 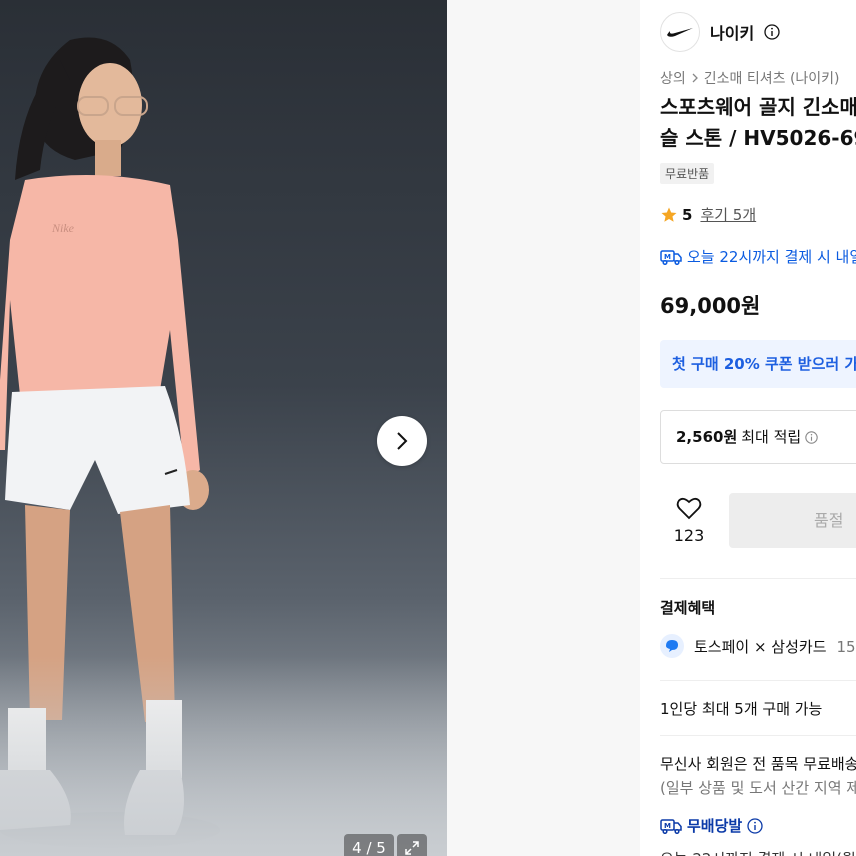 I want to click on product-title-line1: 스포츠웨어 골지 긴소매, so click(x=758, y=107).